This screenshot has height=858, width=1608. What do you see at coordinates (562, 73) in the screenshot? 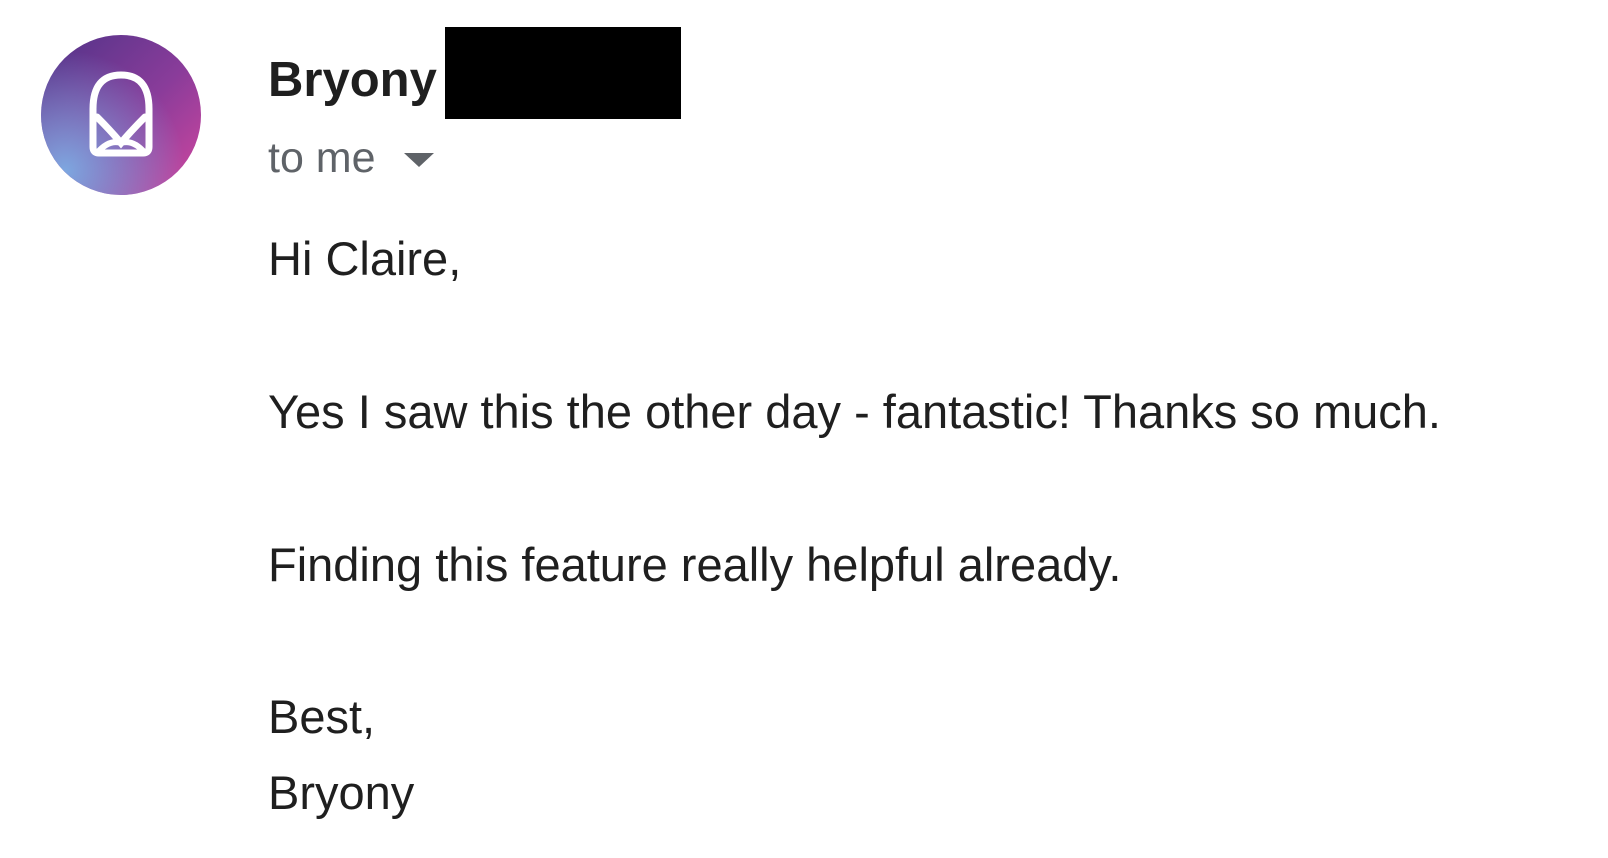
I see `redaction-block` at bounding box center [562, 73].